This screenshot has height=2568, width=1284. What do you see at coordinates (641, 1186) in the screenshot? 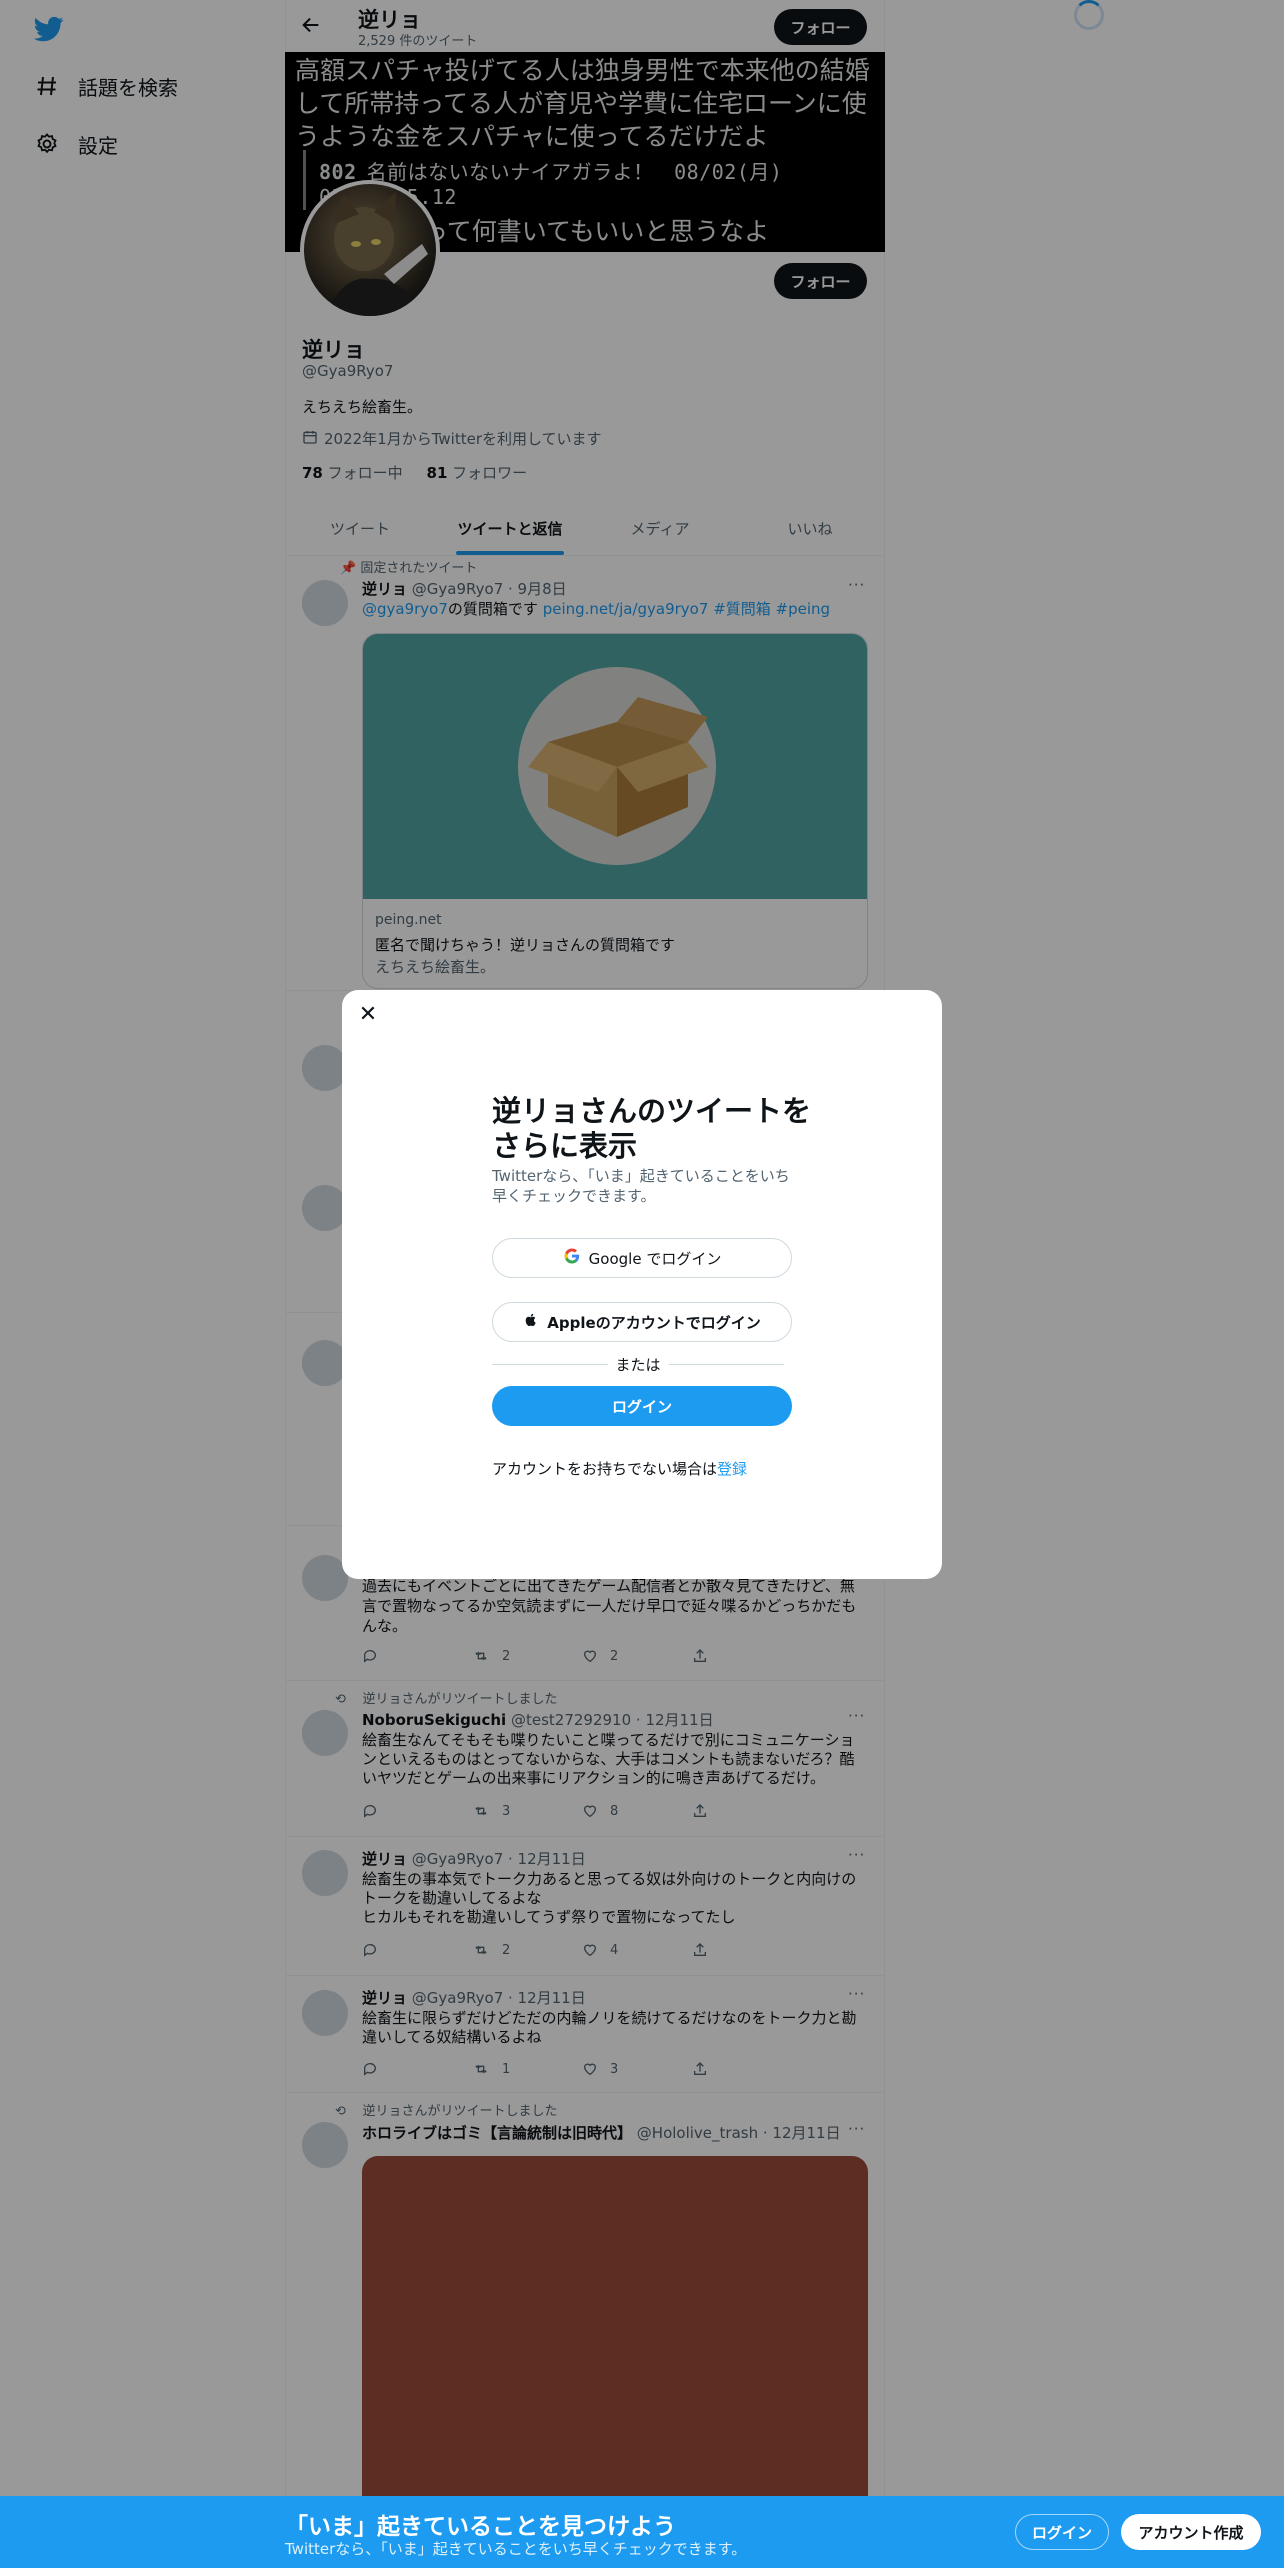
I see `modal-subtitle: Twitterなら、「いま」起きていることをいち早くチェックできます。` at bounding box center [641, 1186].